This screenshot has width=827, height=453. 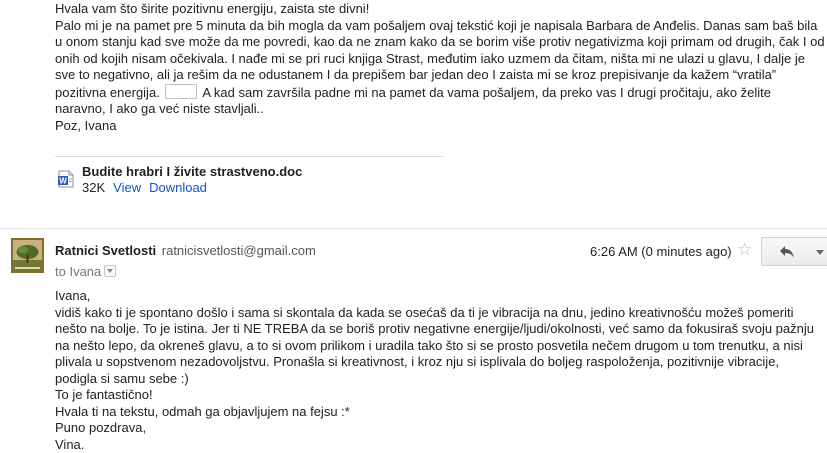 I want to click on attachment-download-link: Download, so click(x=178, y=187).